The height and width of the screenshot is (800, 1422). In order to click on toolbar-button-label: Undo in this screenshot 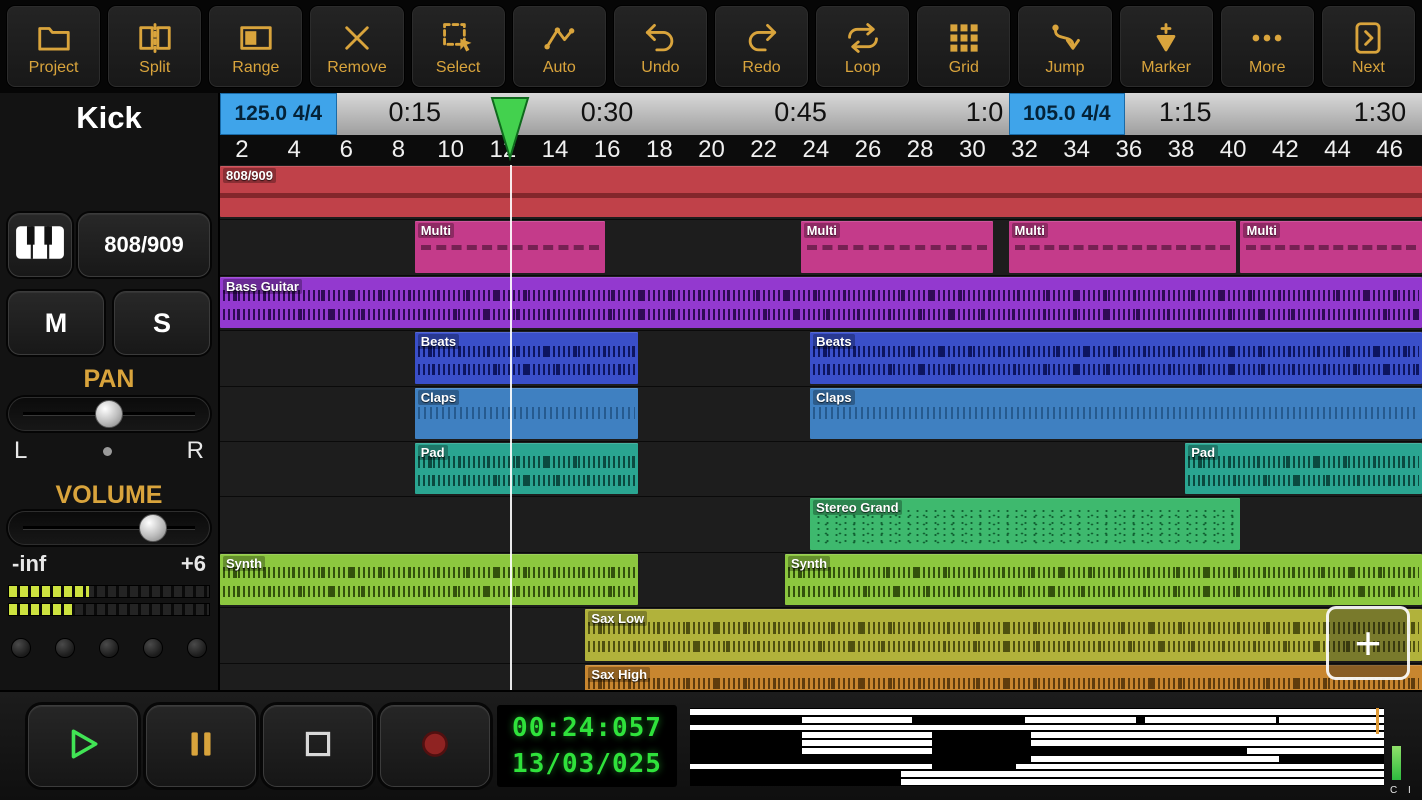, I will do `click(660, 67)`.